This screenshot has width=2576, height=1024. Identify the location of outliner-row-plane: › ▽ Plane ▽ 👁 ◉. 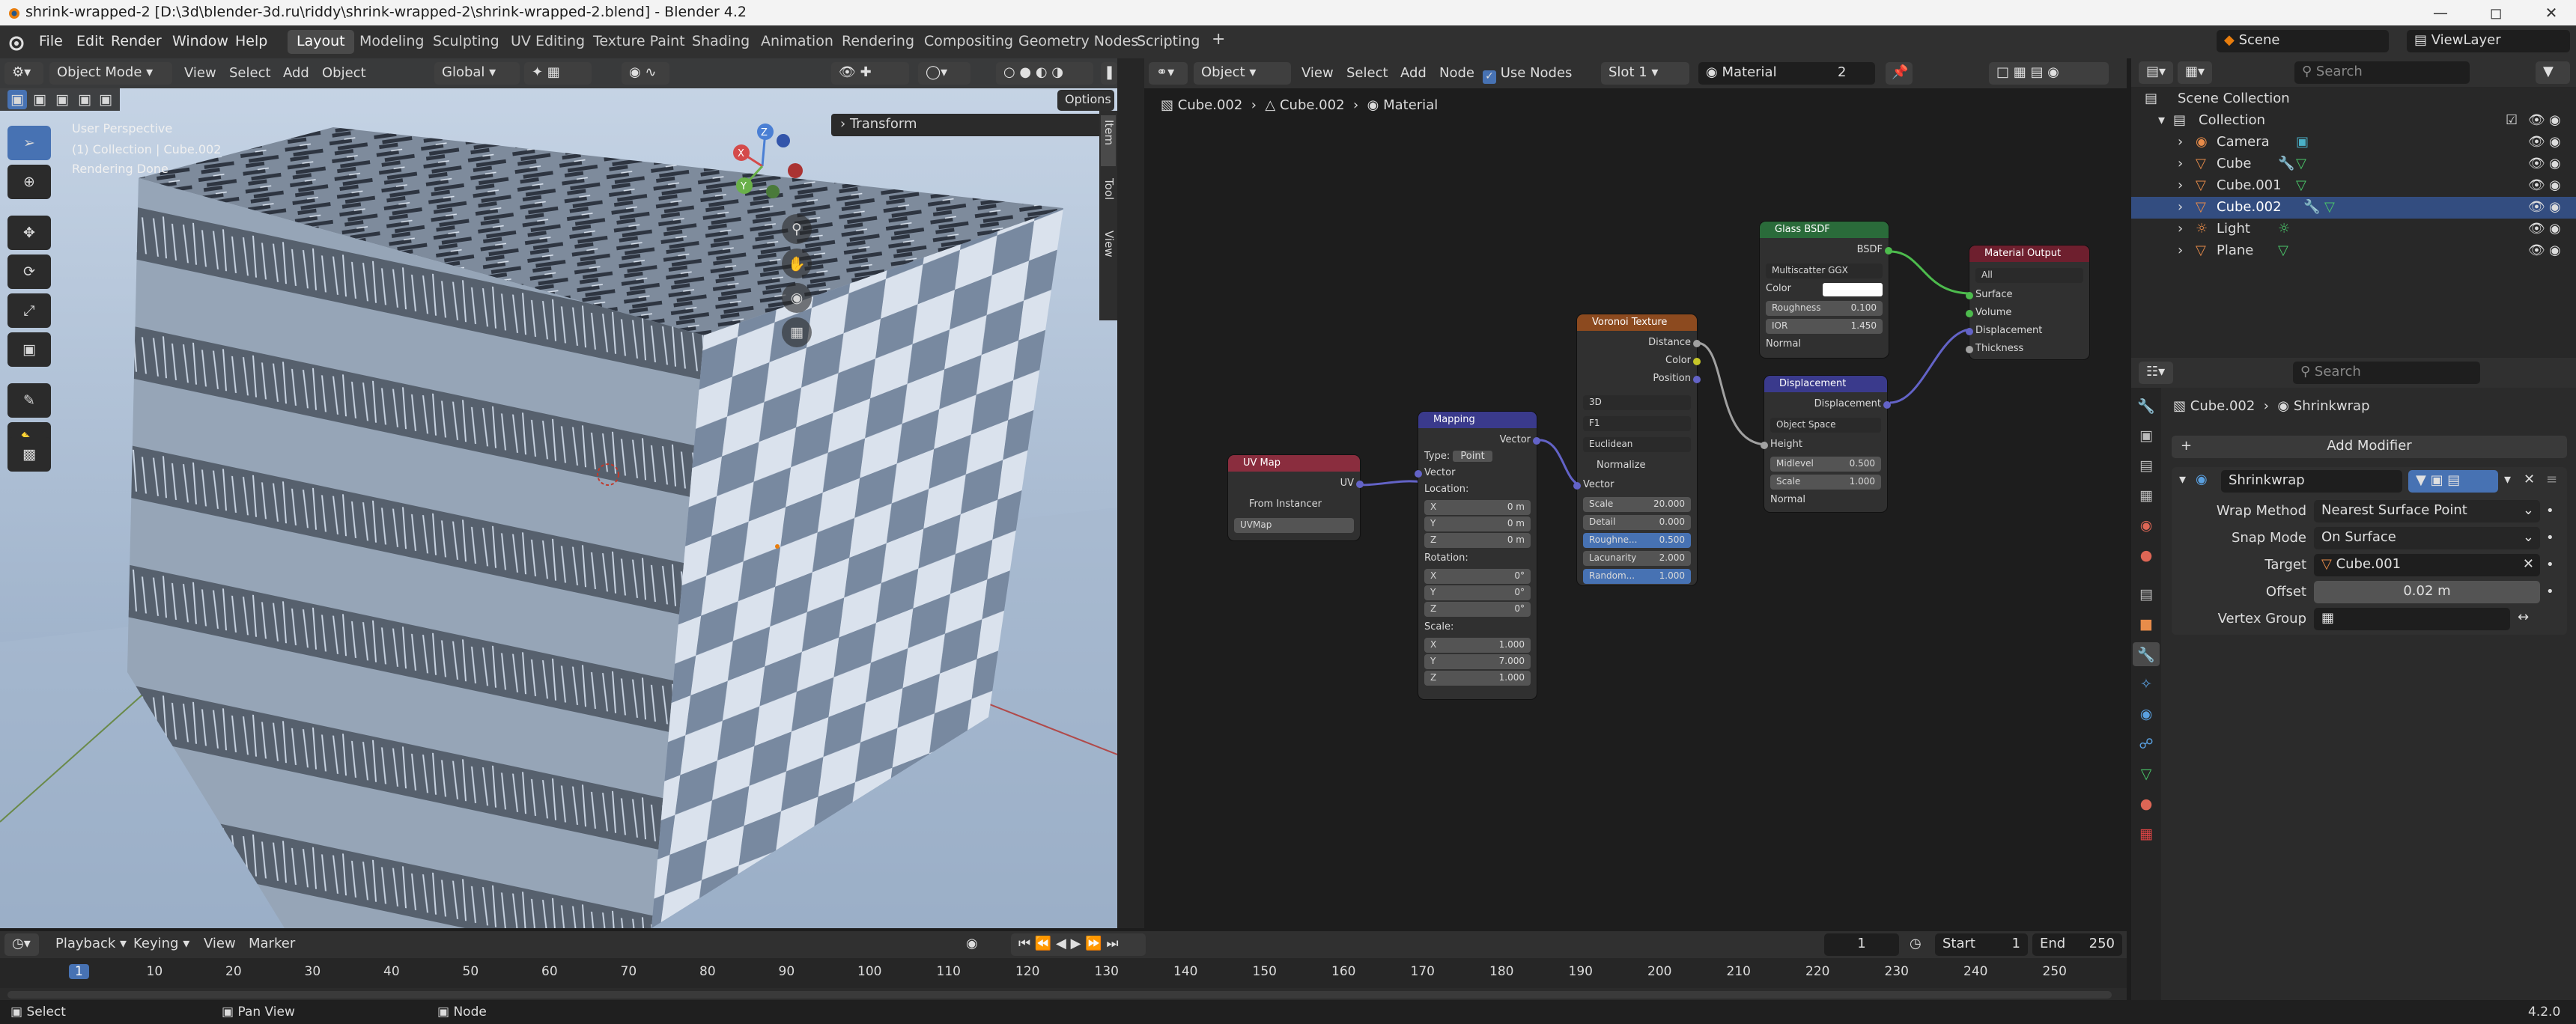
(2353, 251).